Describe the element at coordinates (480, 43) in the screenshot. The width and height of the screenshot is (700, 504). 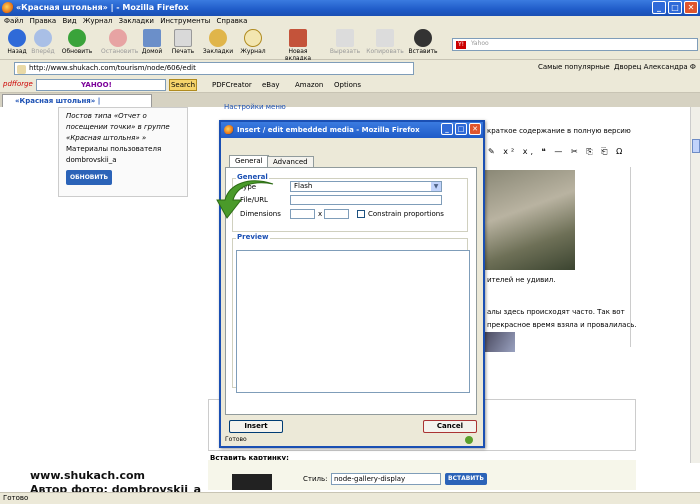
I see `search-placeholder: Yahoo` at that location.